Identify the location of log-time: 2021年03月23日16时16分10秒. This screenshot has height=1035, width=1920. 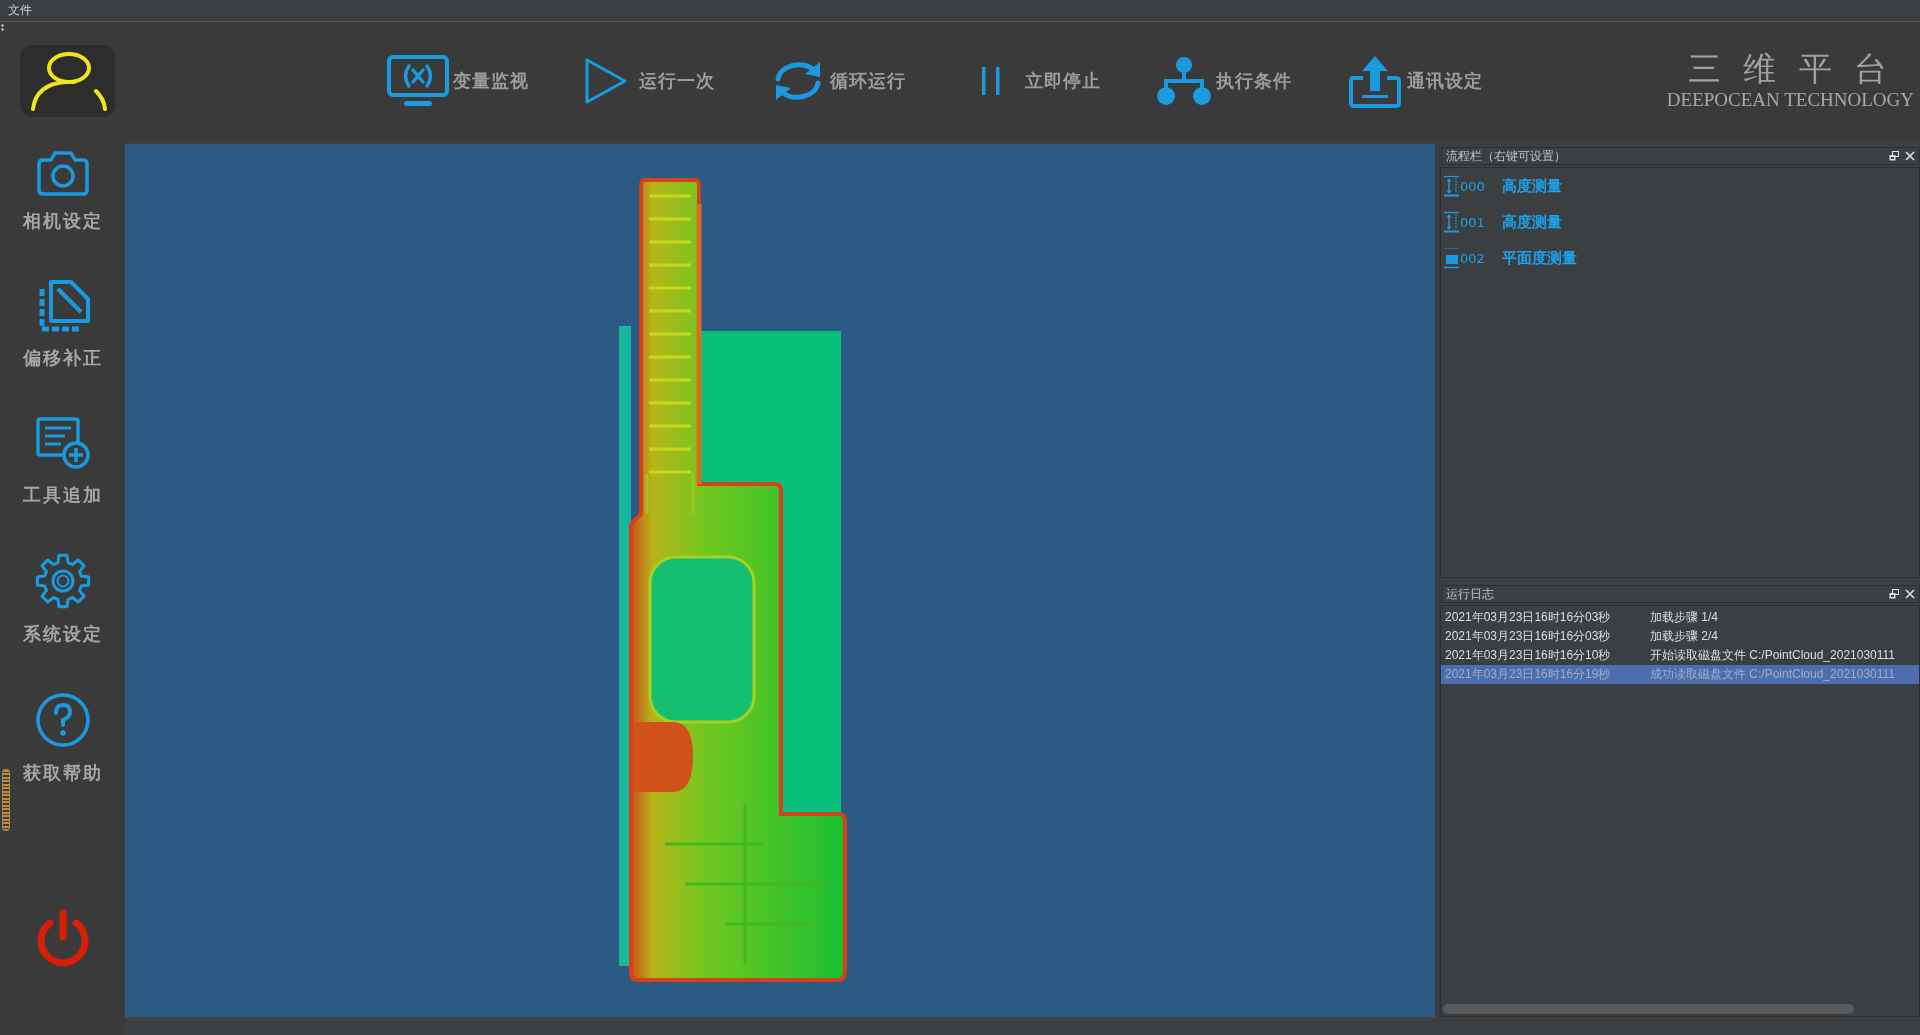
(1528, 655).